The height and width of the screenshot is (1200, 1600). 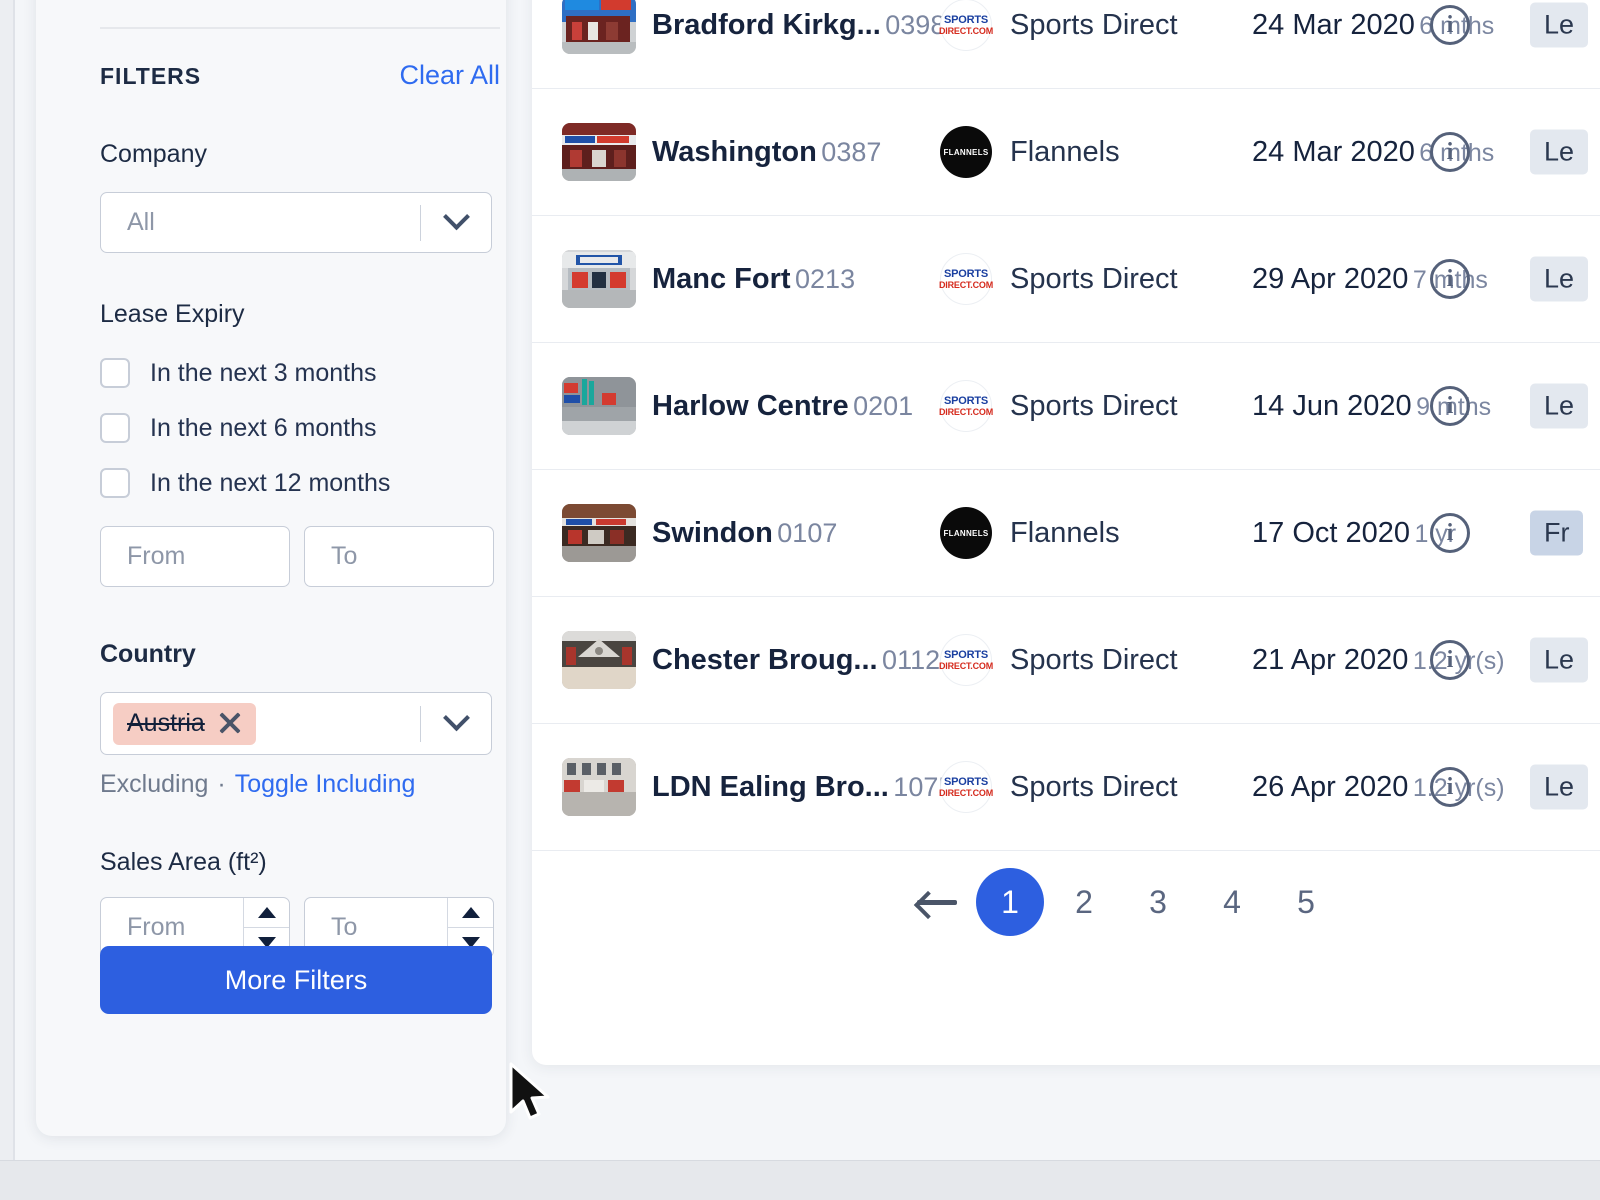 I want to click on page-button-5: 5, so click(x=1306, y=902).